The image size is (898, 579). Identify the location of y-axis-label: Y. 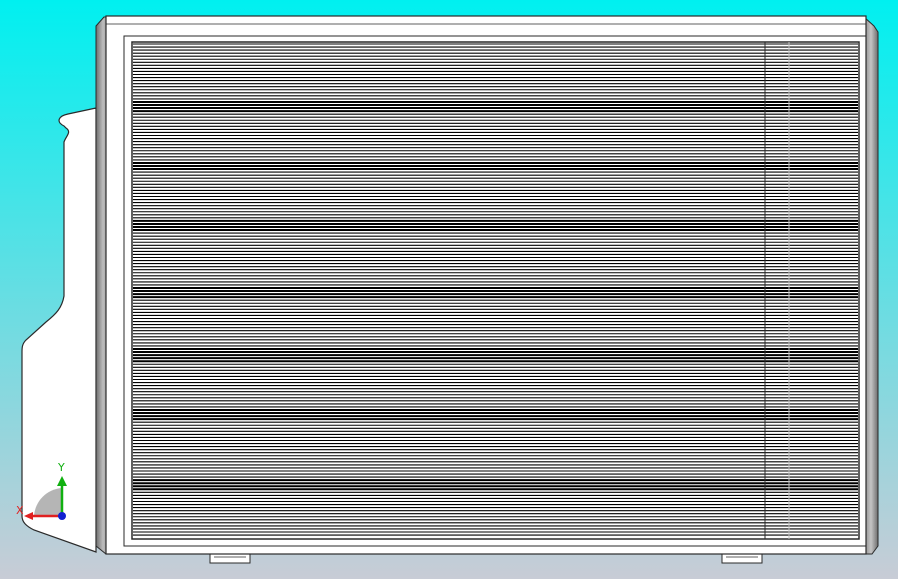
(61, 467).